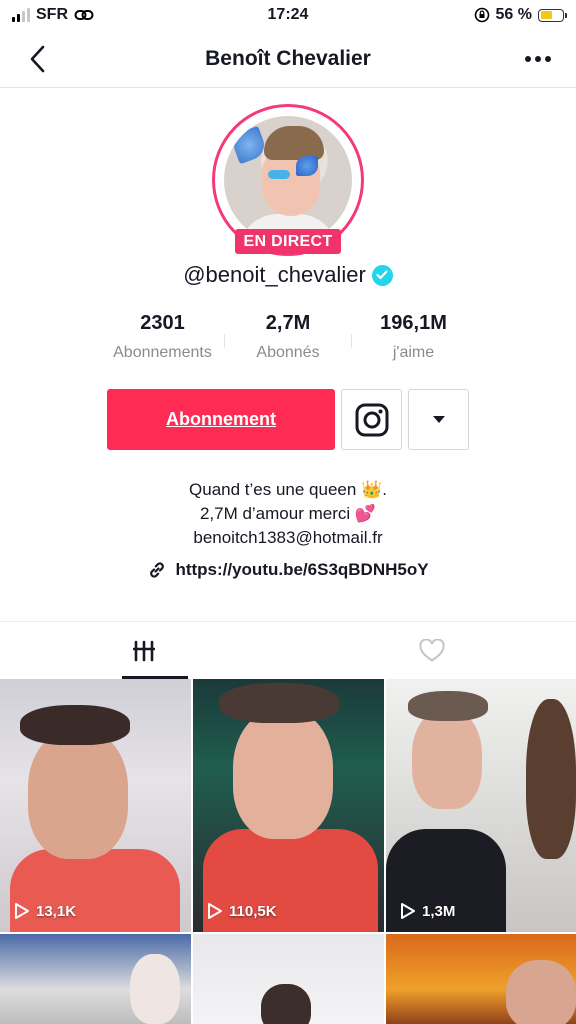 This screenshot has width=576, height=1024. I want to click on instagram-button, so click(371, 419).